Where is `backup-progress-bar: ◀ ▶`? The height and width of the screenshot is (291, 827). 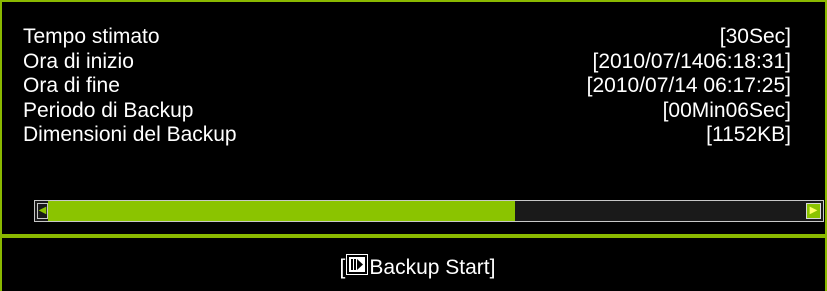 backup-progress-bar: ◀ ▶ is located at coordinates (429, 211).